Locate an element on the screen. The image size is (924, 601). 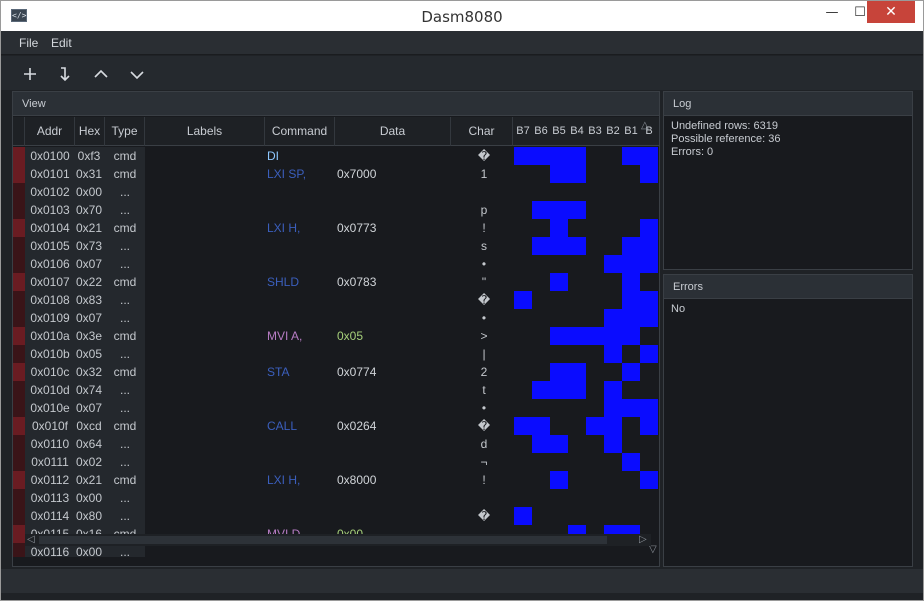
menu-edit: Edit is located at coordinates (61, 43).